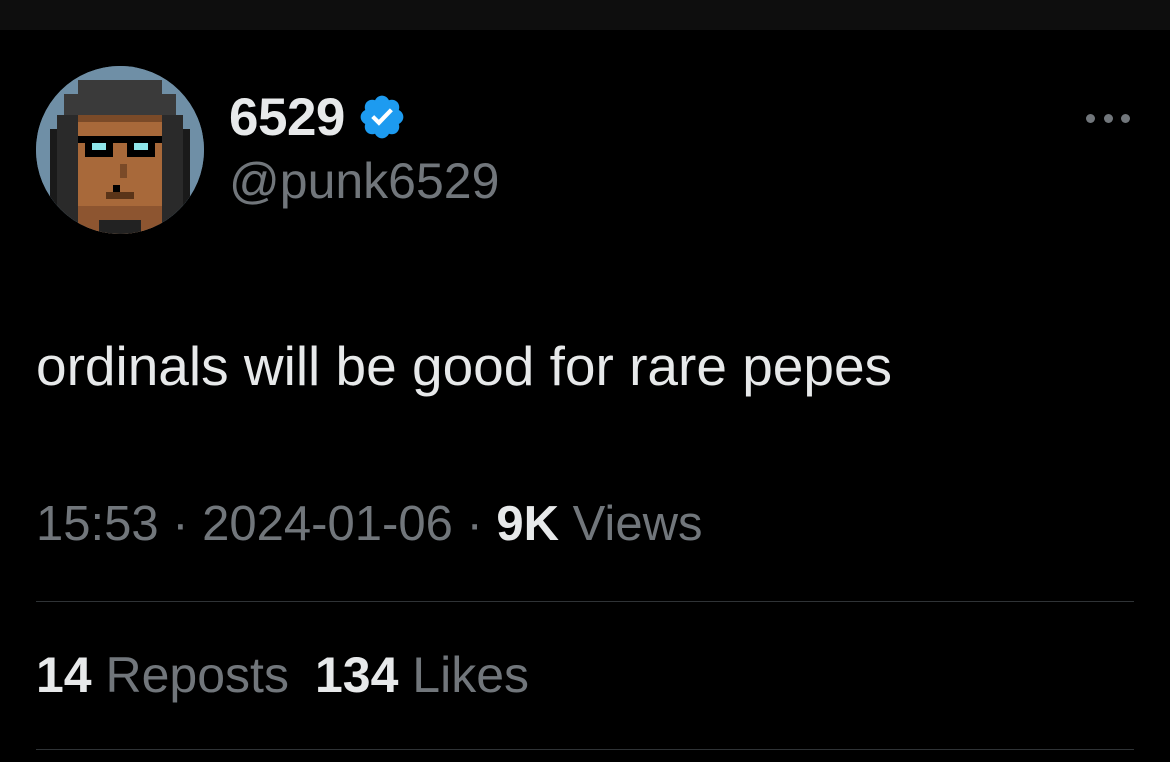  Describe the element at coordinates (464, 366) in the screenshot. I see `tweet-text: ordinals will be good for rare pepes` at that location.